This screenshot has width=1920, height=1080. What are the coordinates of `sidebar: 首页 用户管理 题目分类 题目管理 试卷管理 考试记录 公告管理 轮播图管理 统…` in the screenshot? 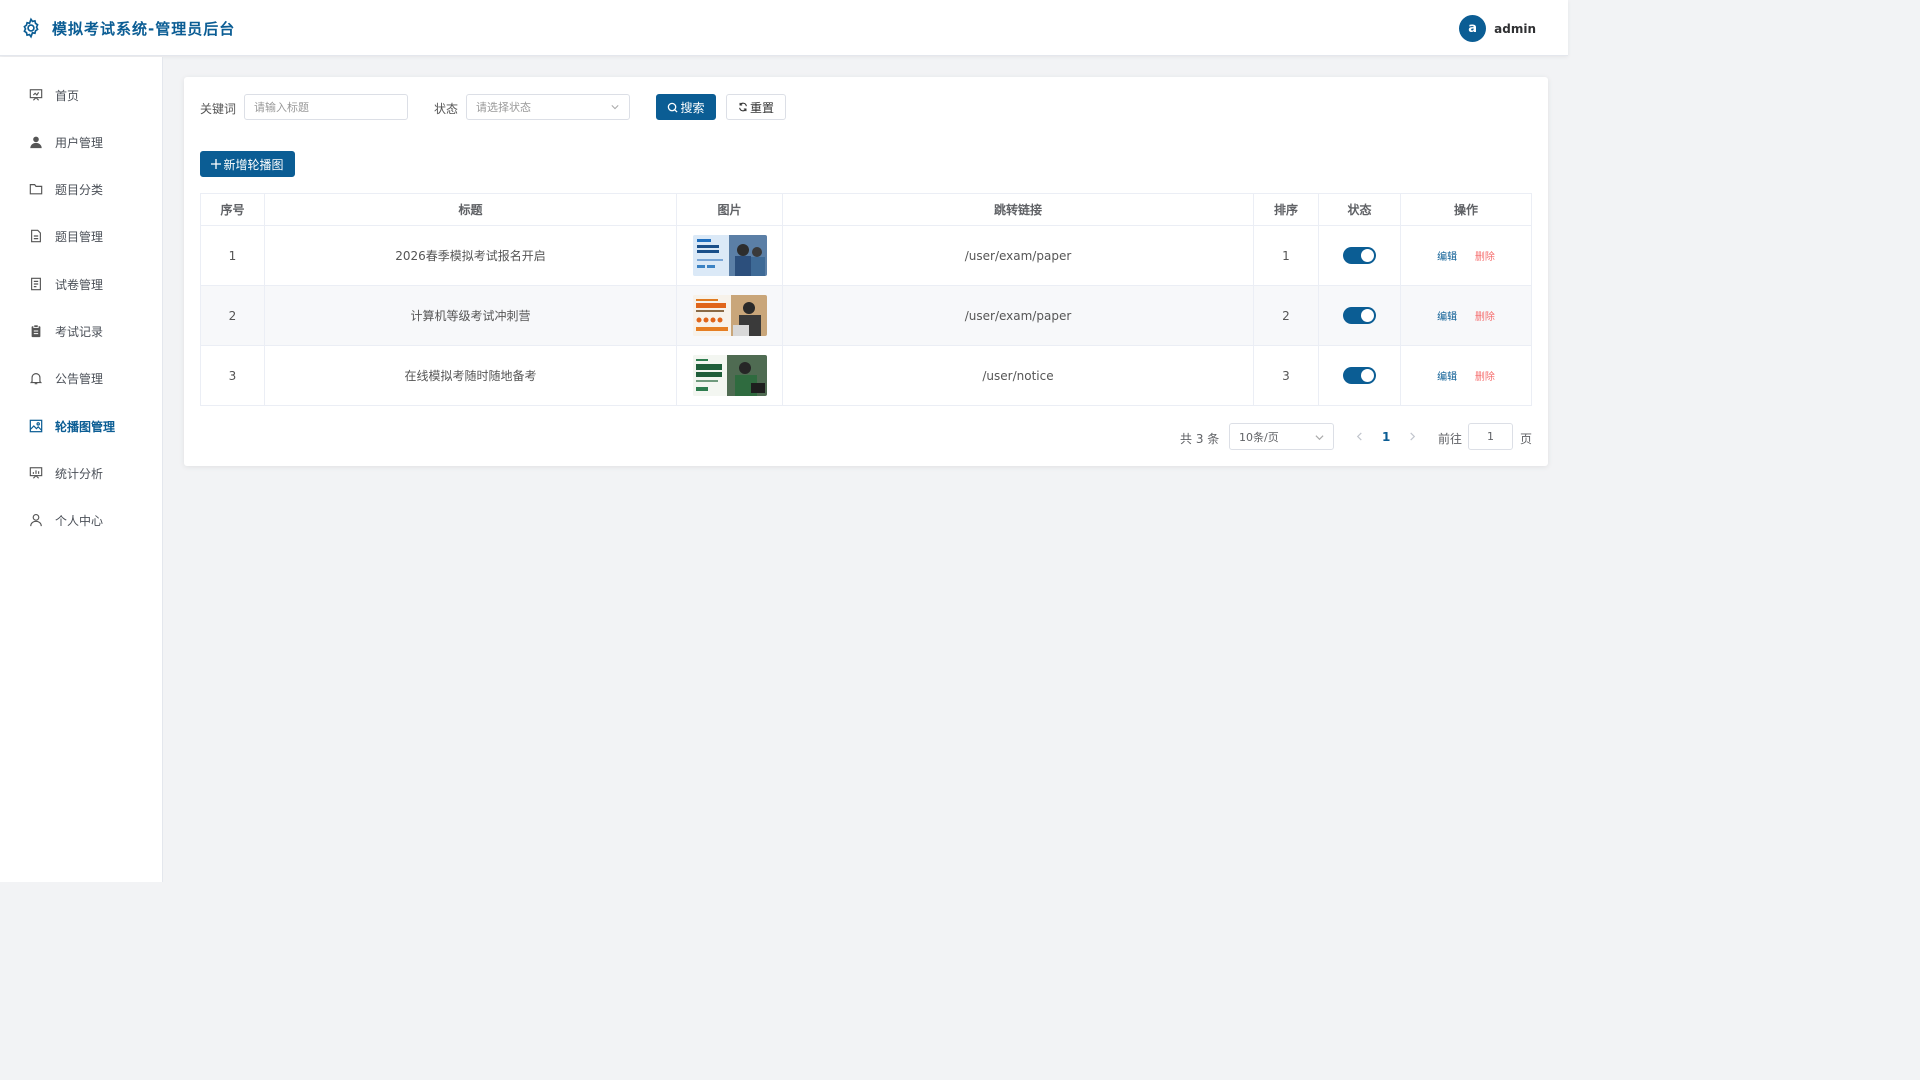 It's located at (81, 469).